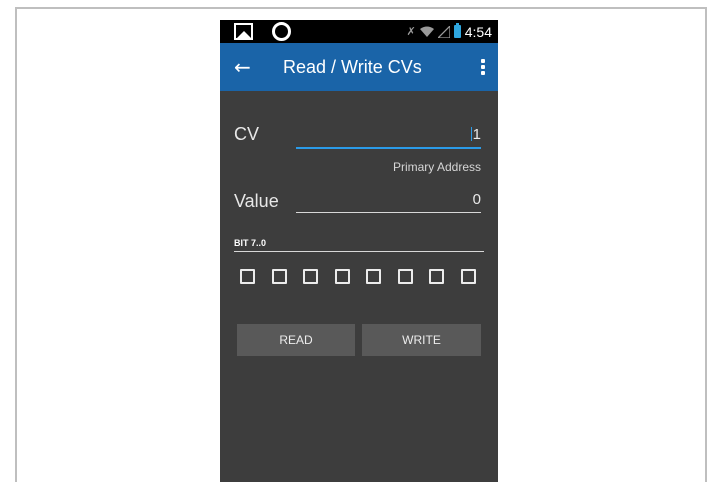 This screenshot has height=482, width=715. I want to click on bit-0-checkbox, so click(468, 276).